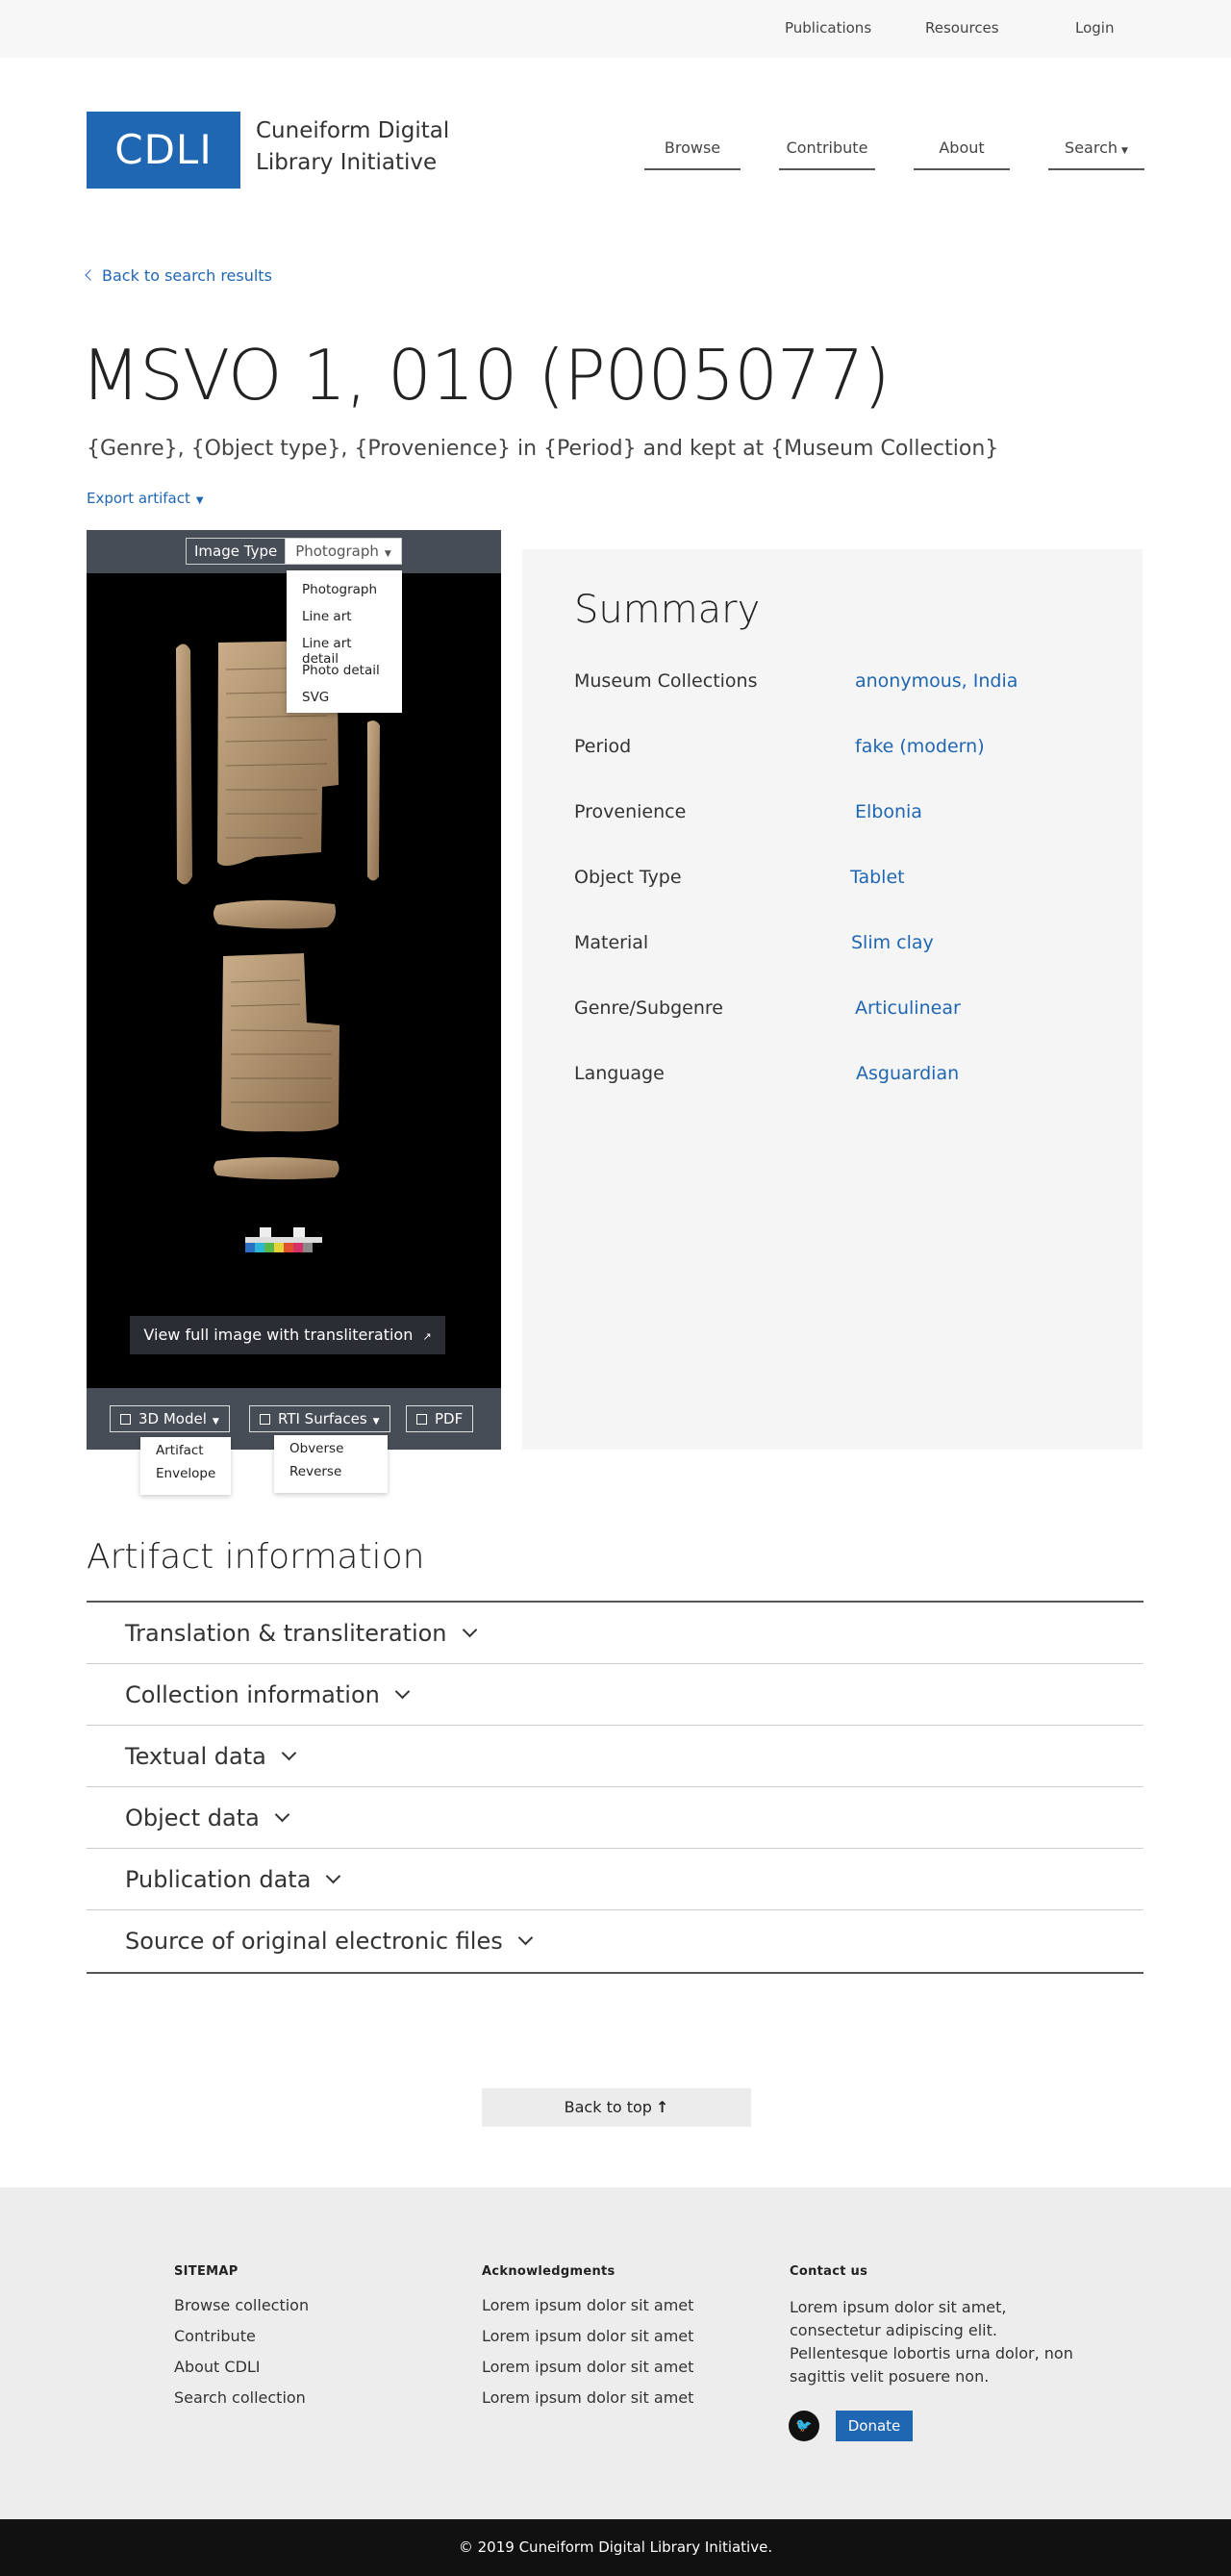 This screenshot has height=2576, width=1231. I want to click on summary-value-link: Articulinear, so click(908, 1009).